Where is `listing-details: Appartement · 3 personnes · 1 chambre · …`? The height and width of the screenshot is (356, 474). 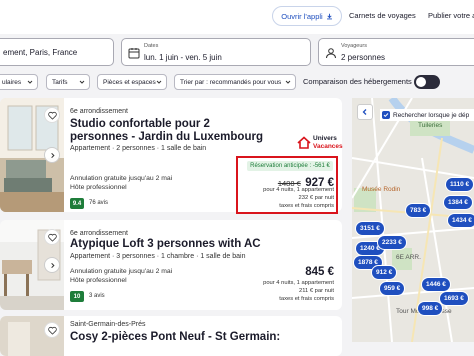
listing-details: Appartement · 3 personnes · 1 chambre · … is located at coordinates (158, 256).